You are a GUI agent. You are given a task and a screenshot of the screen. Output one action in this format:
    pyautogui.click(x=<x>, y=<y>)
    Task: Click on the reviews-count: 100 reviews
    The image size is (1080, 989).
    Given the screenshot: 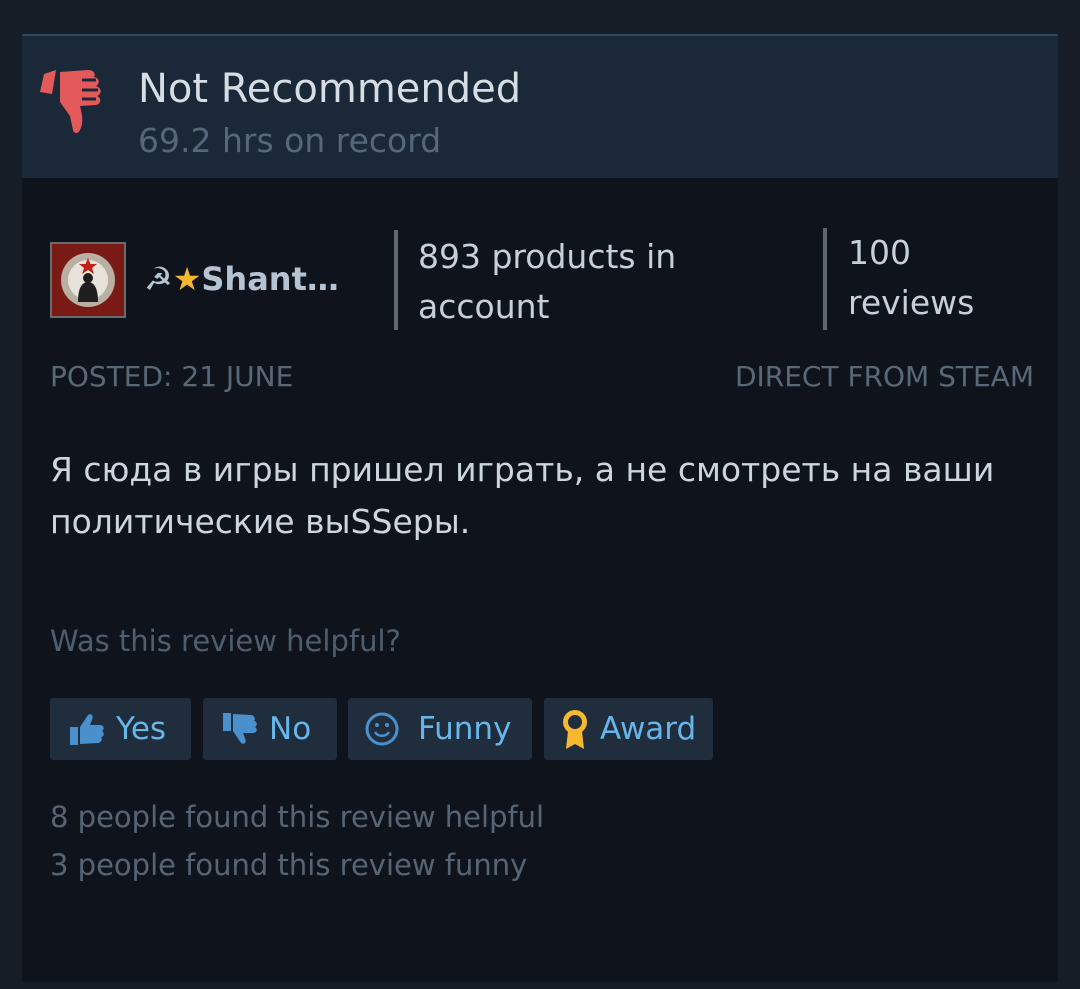 What is the action you would take?
    pyautogui.click(x=911, y=278)
    